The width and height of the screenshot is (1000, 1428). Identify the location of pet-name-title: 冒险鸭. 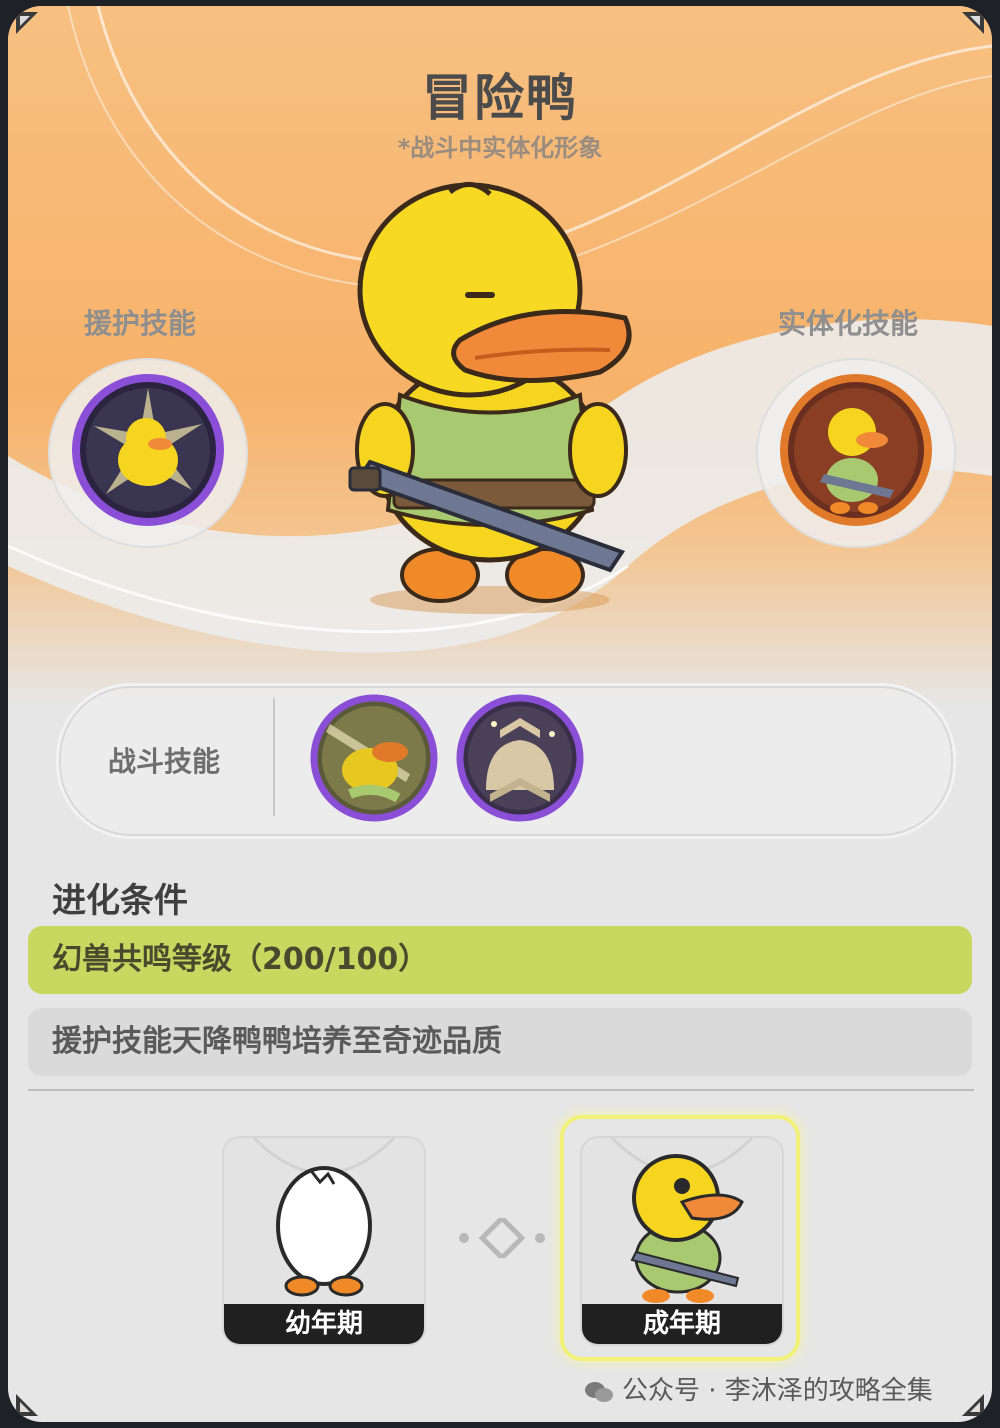
(500, 98).